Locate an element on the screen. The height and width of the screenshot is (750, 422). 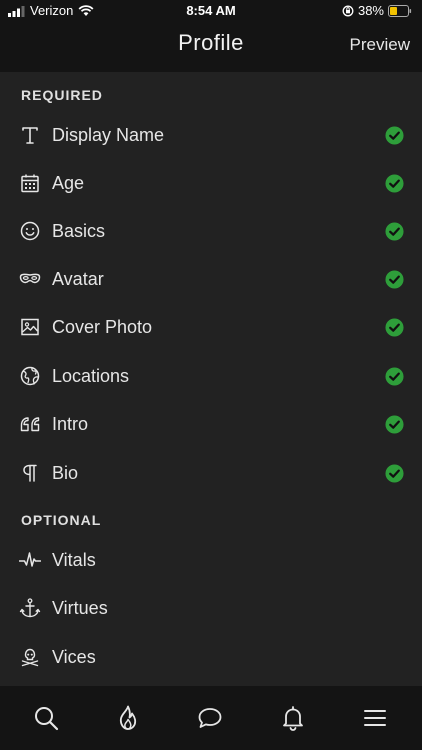
bell-icon is located at coordinates (293, 718).